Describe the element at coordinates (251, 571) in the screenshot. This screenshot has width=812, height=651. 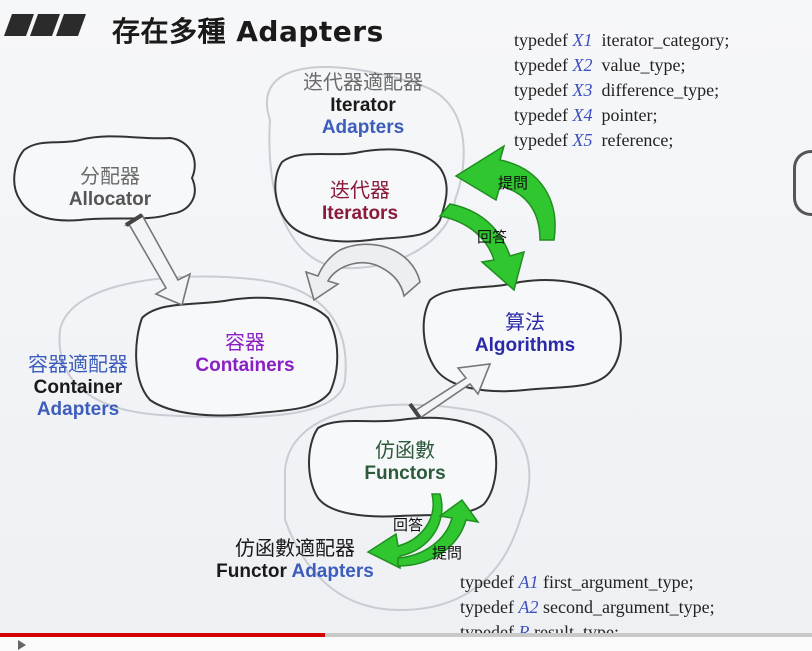
I see `functor-adapters-en1: Functor` at that location.